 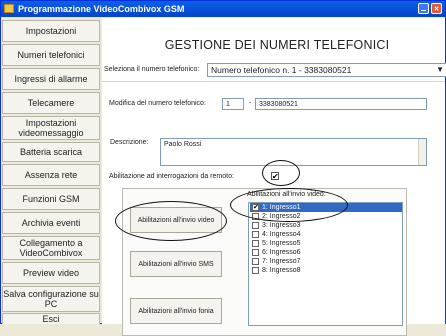 I want to click on list-item-label: 8: Ingresso8, so click(x=281, y=270).